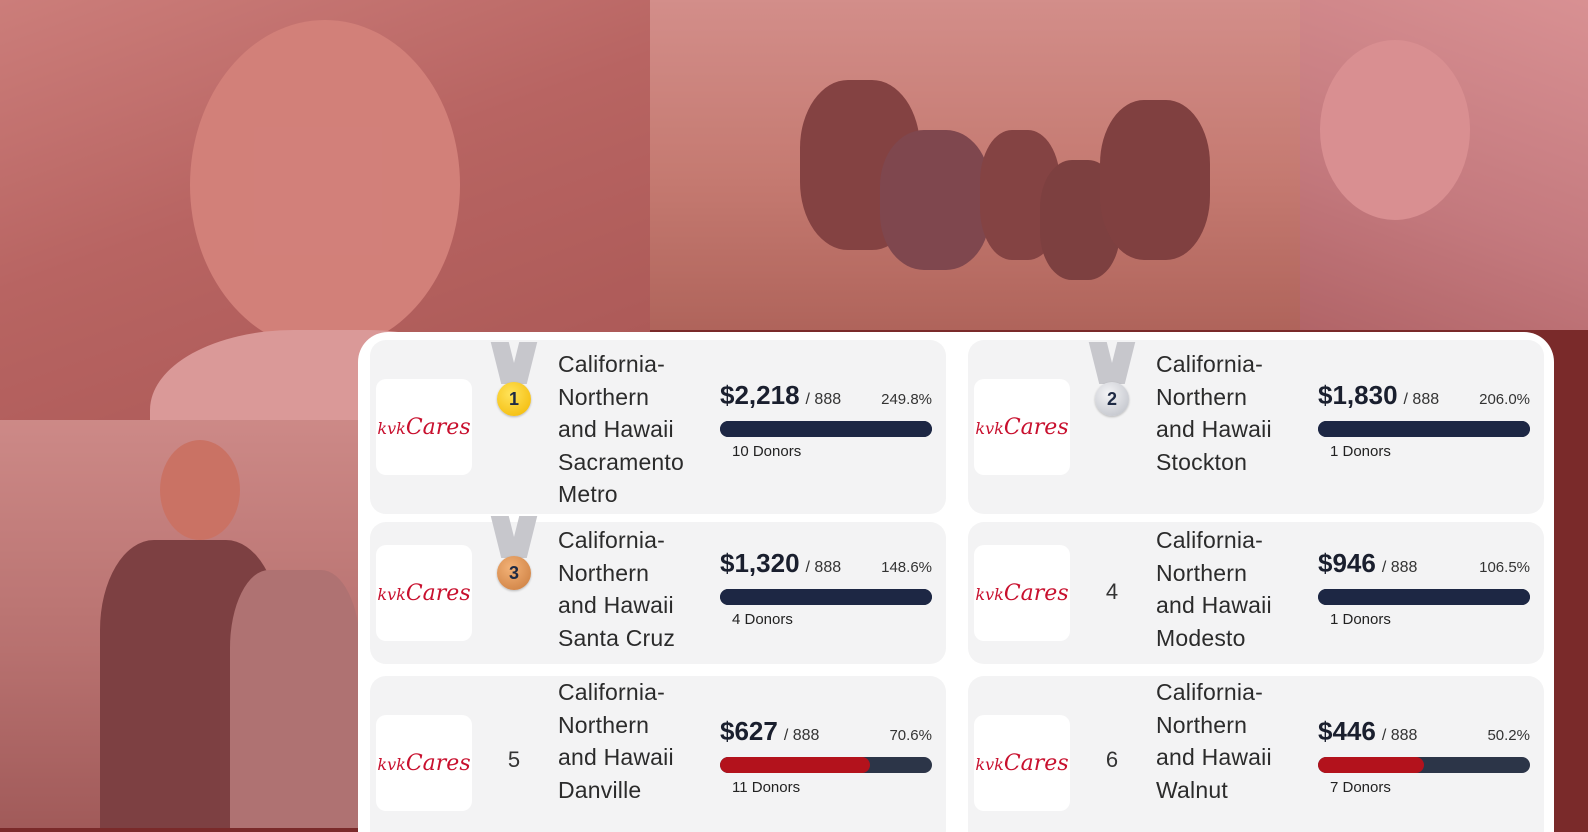  What do you see at coordinates (910, 735) in the screenshot?
I see `percent-of-goal: 70.6%` at bounding box center [910, 735].